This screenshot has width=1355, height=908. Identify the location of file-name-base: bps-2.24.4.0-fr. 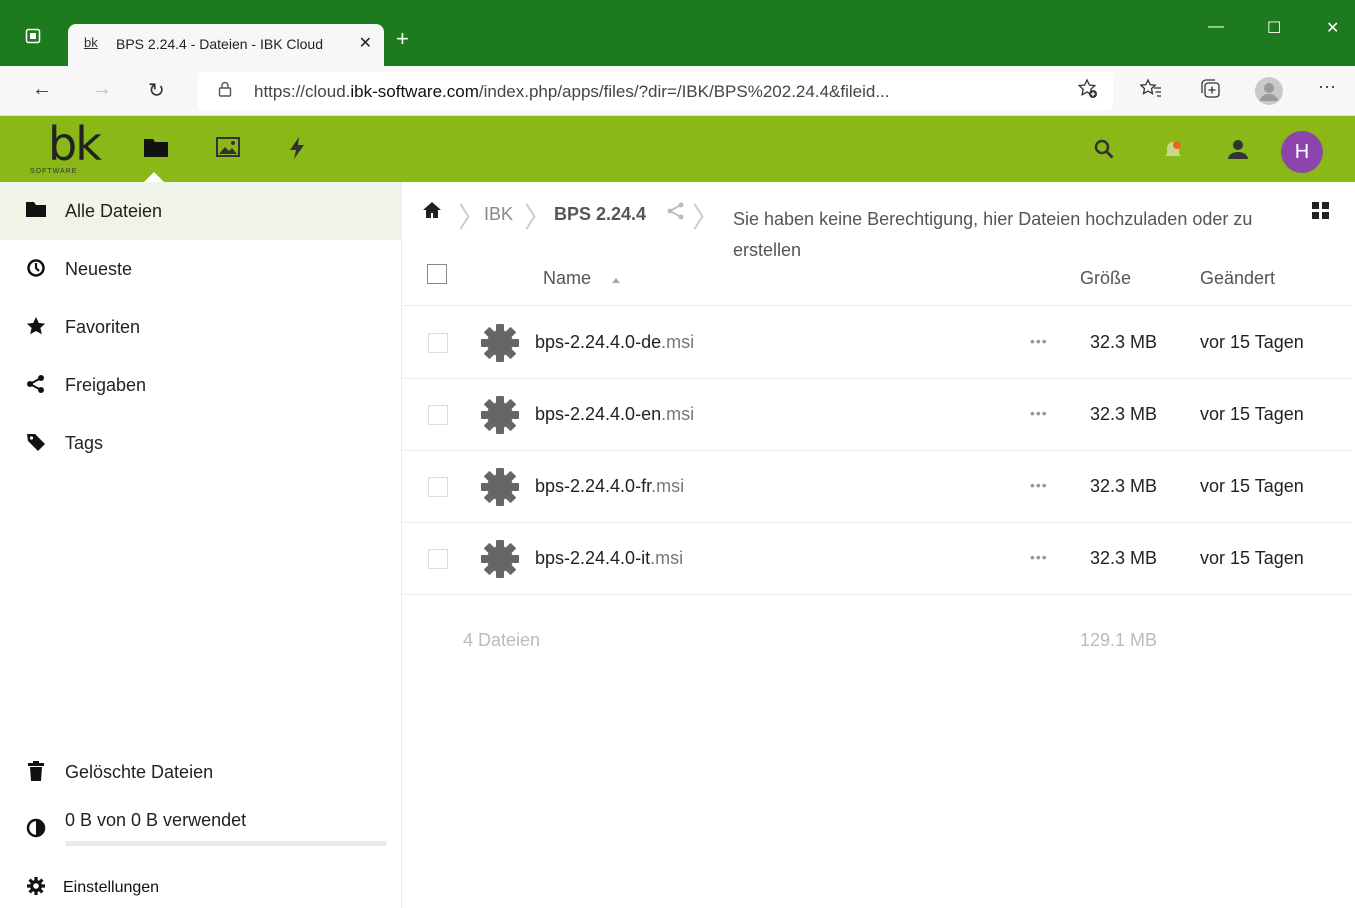
(593, 486).